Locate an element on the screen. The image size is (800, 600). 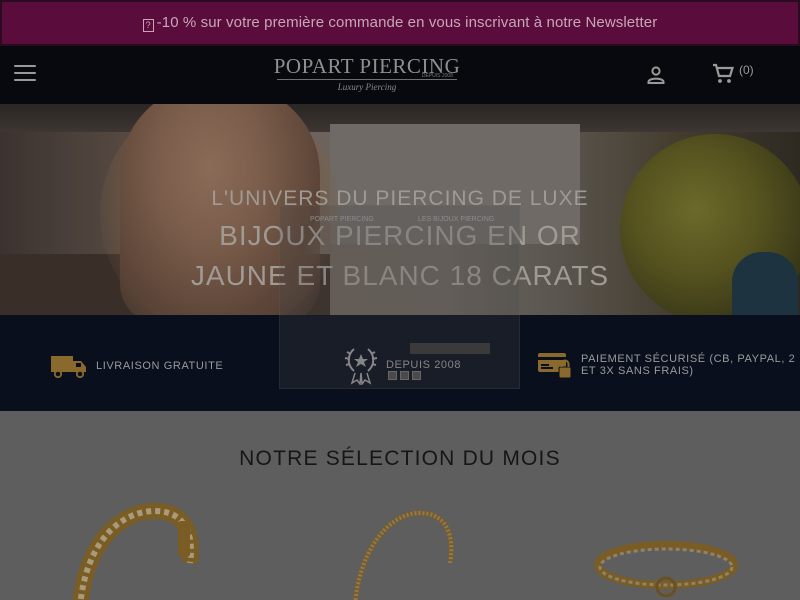
cart-button: (0) is located at coordinates (739, 74).